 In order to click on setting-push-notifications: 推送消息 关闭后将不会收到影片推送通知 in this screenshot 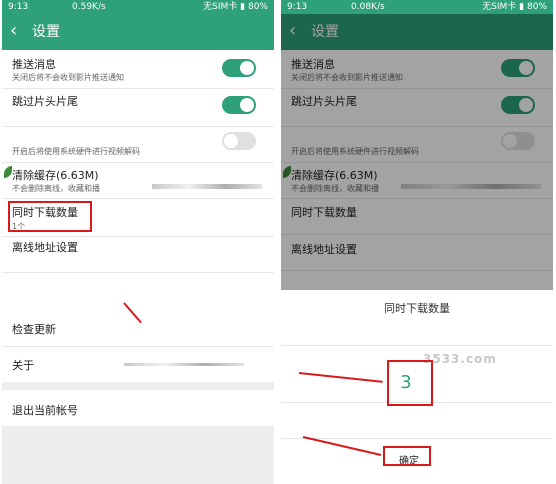, I will do `click(138, 69)`.